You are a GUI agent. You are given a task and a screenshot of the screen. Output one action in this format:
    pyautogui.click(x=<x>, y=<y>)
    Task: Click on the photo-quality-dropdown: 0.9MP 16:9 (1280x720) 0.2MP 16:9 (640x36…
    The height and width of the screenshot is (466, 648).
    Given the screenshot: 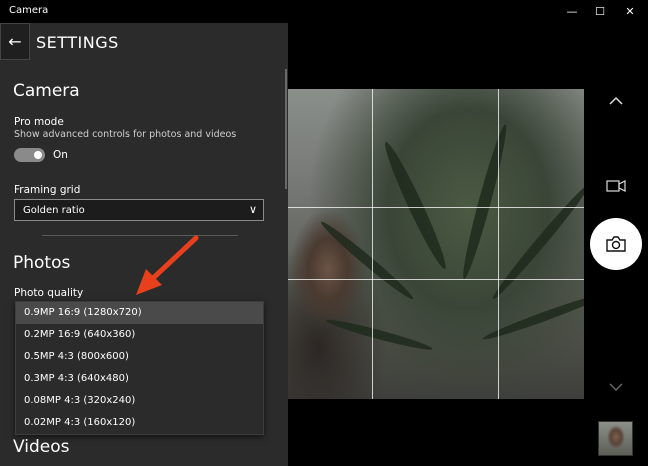 What is the action you would take?
    pyautogui.click(x=139, y=368)
    